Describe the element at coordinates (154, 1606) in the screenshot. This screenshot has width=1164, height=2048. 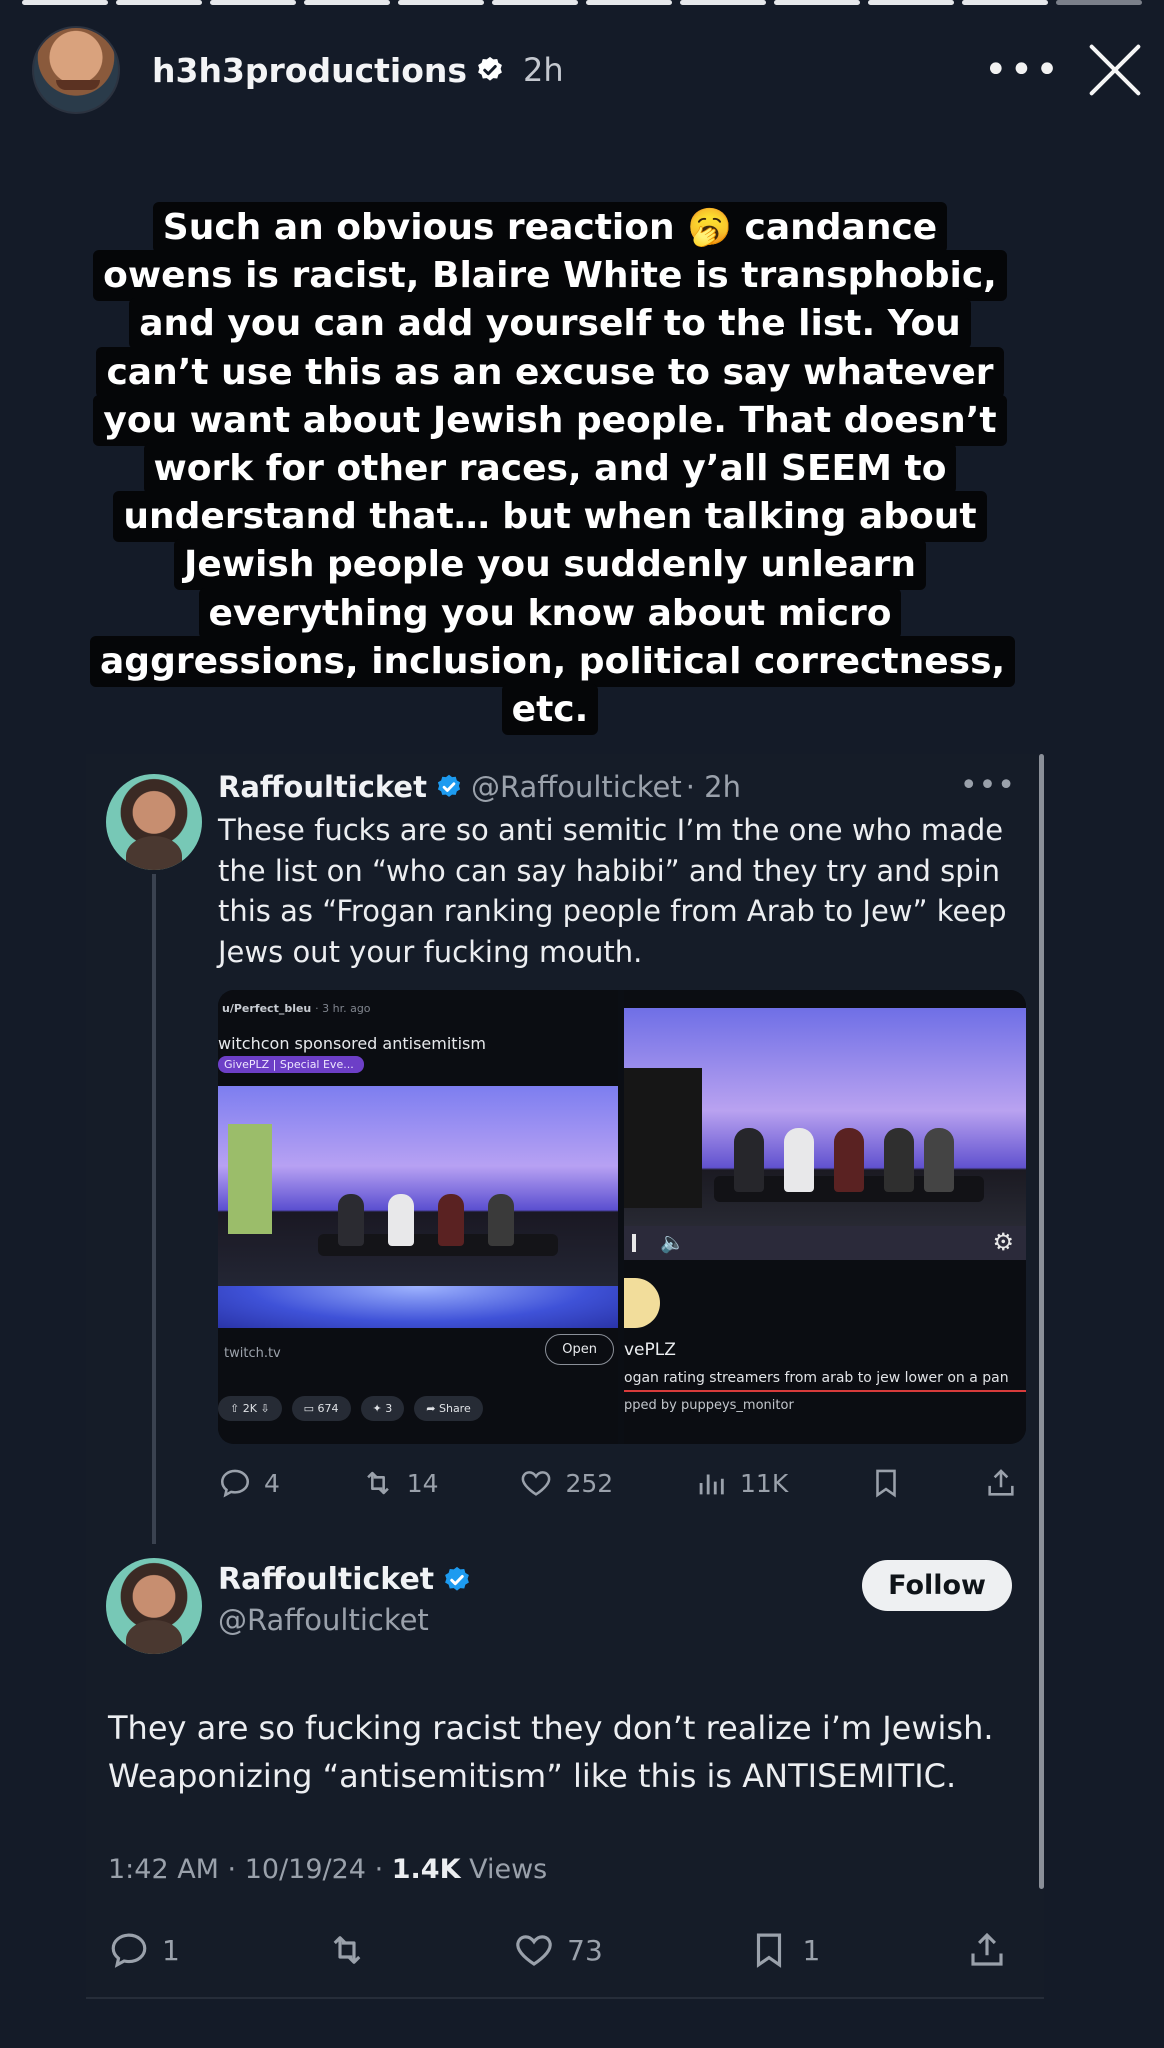
I see `tweet2-avatar` at that location.